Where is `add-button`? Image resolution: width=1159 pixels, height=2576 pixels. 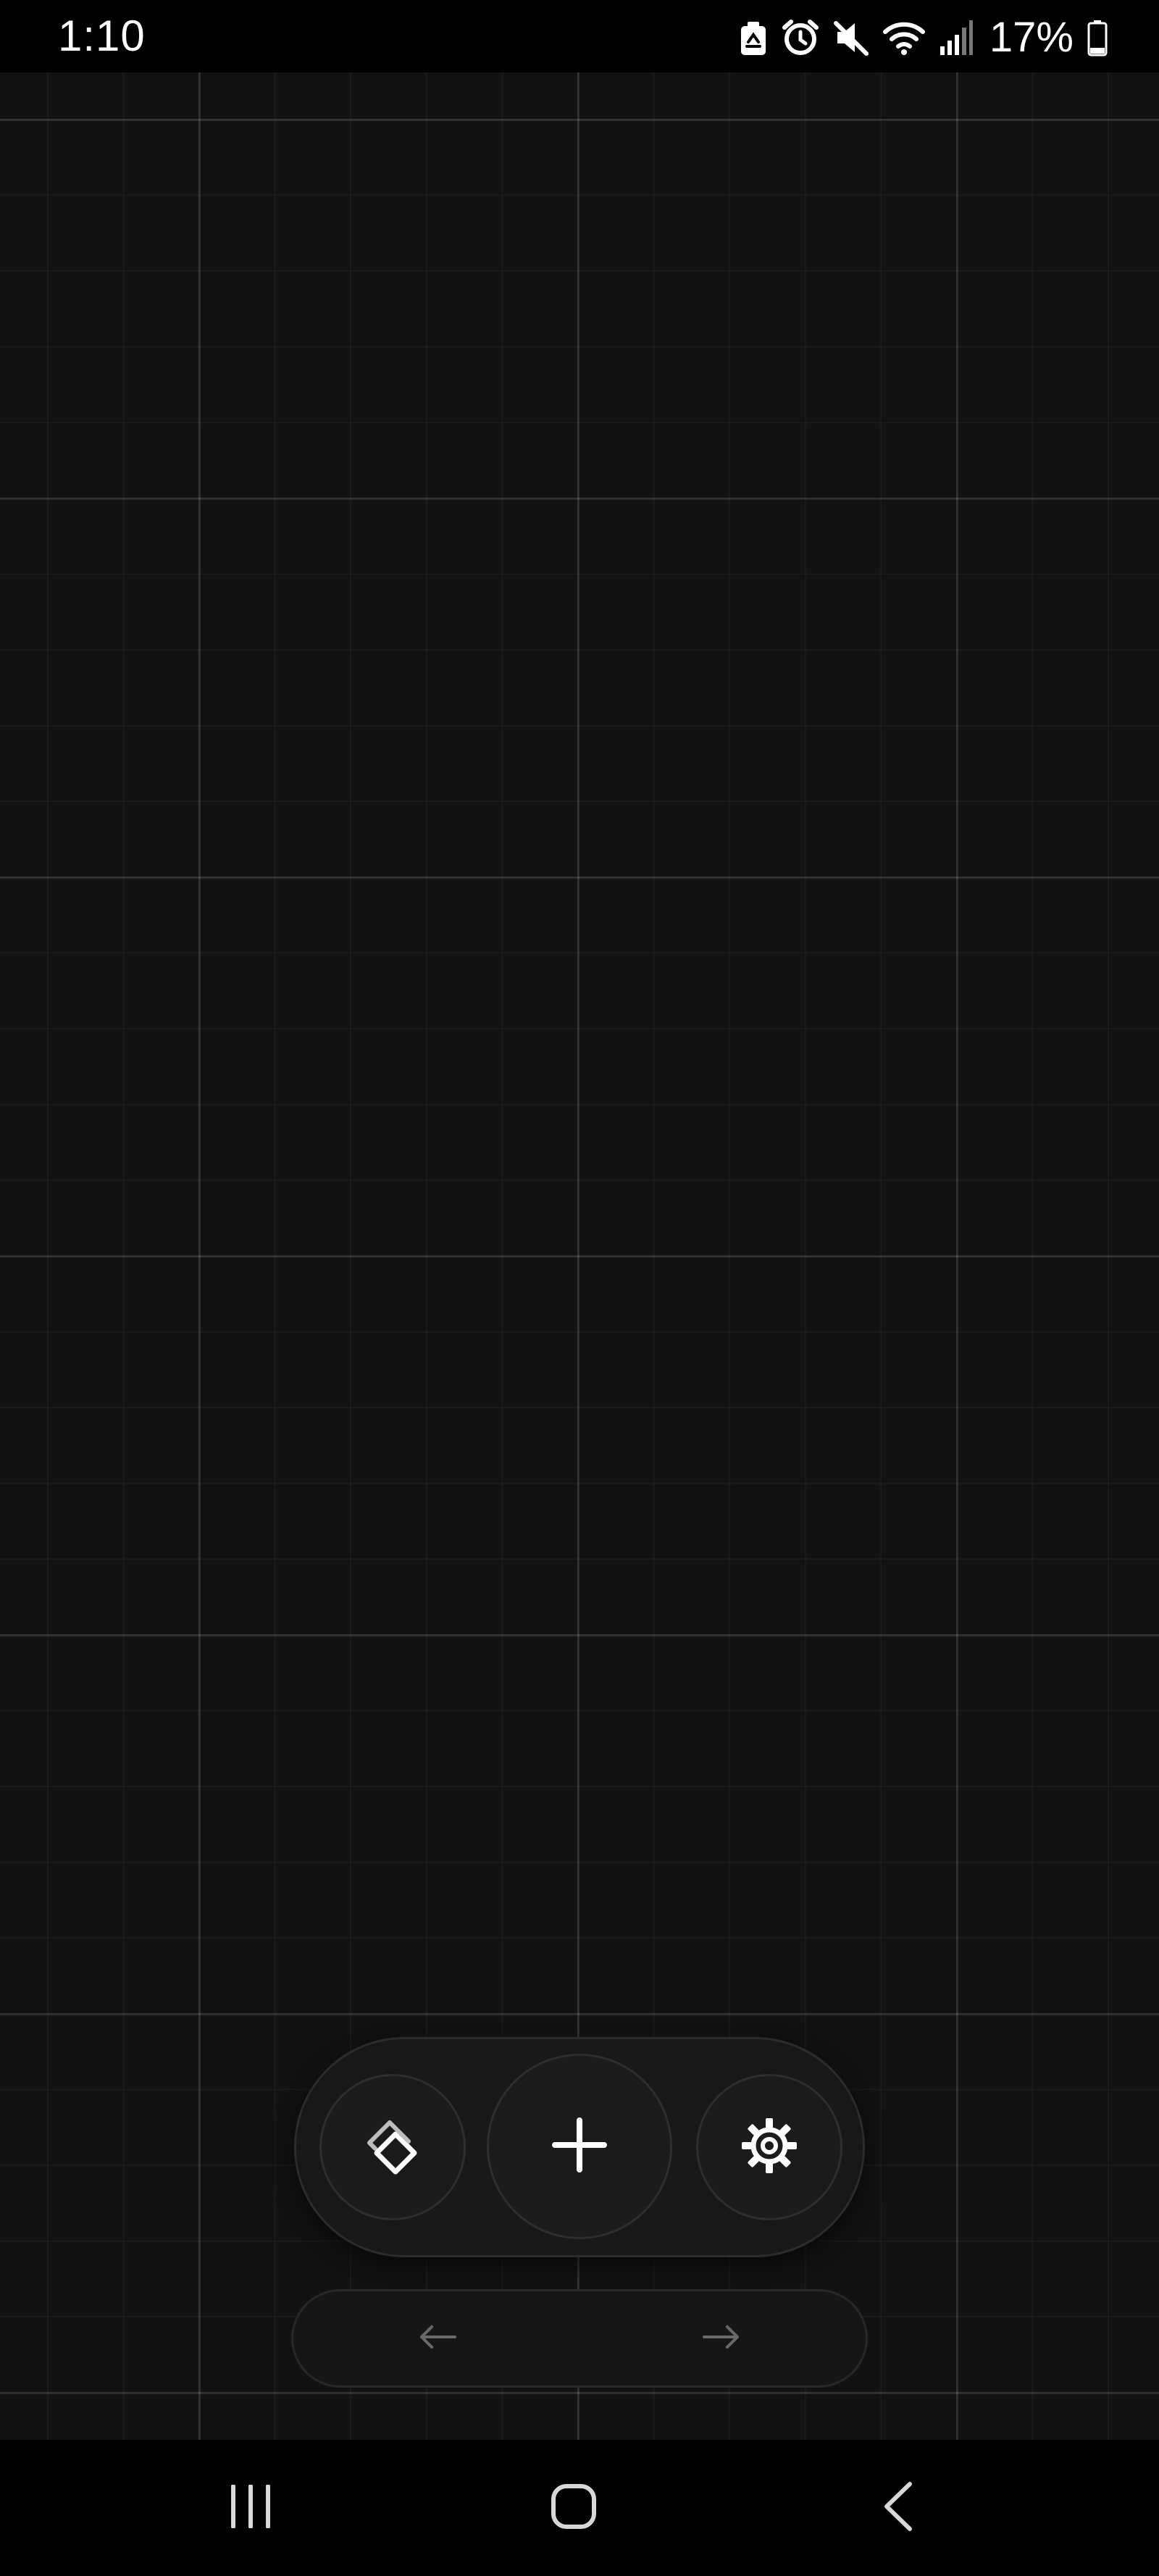 add-button is located at coordinates (579, 2146).